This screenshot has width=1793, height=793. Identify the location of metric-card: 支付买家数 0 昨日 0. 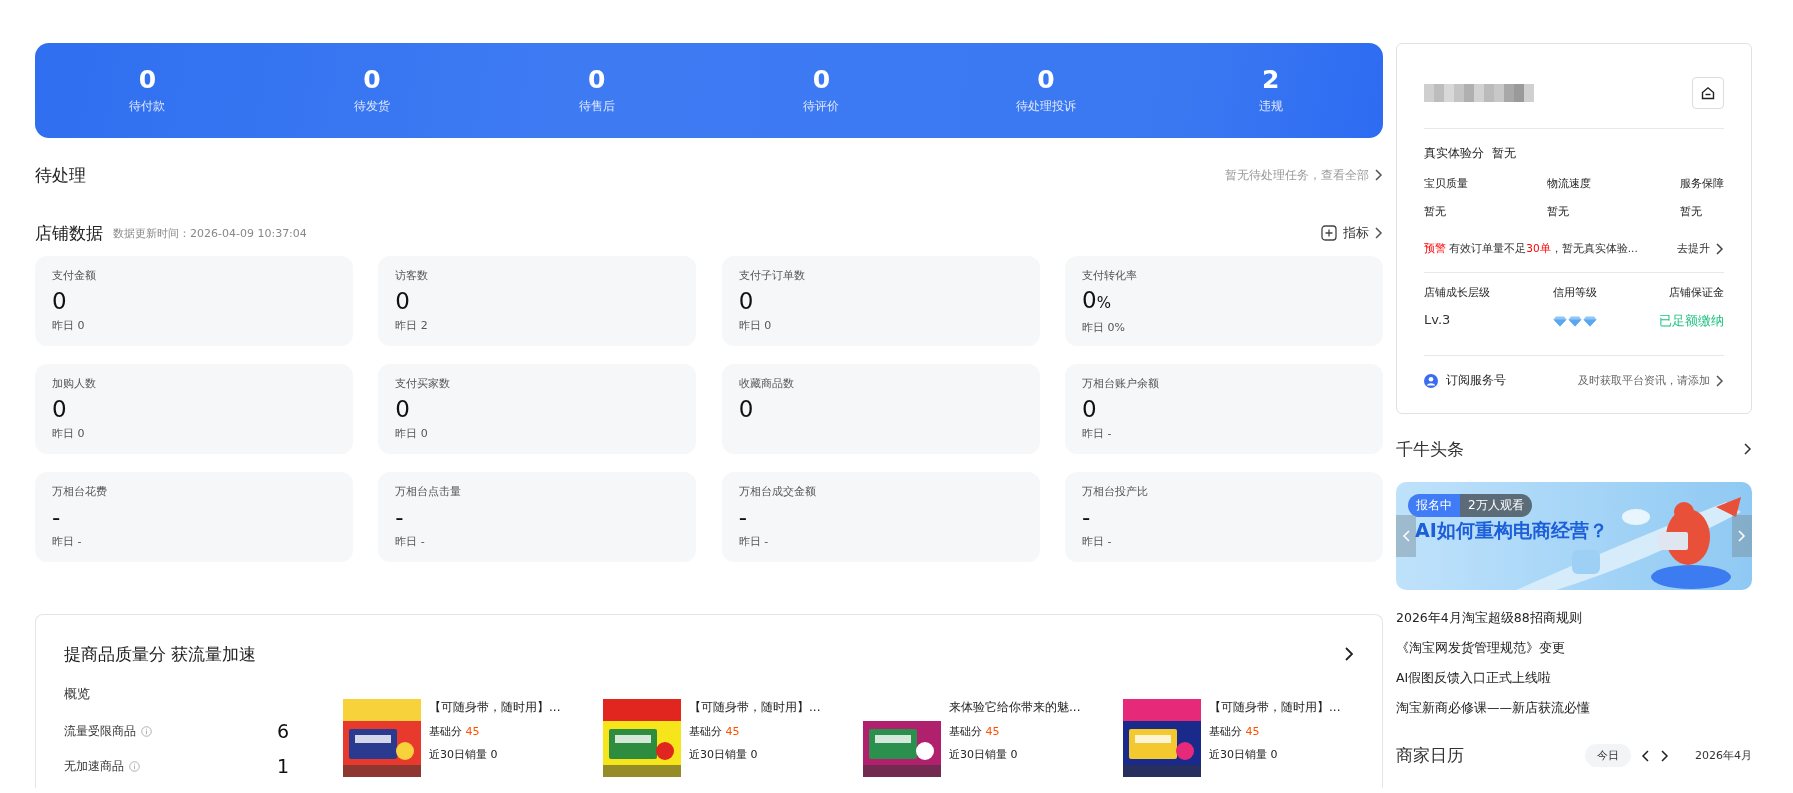
(537, 409).